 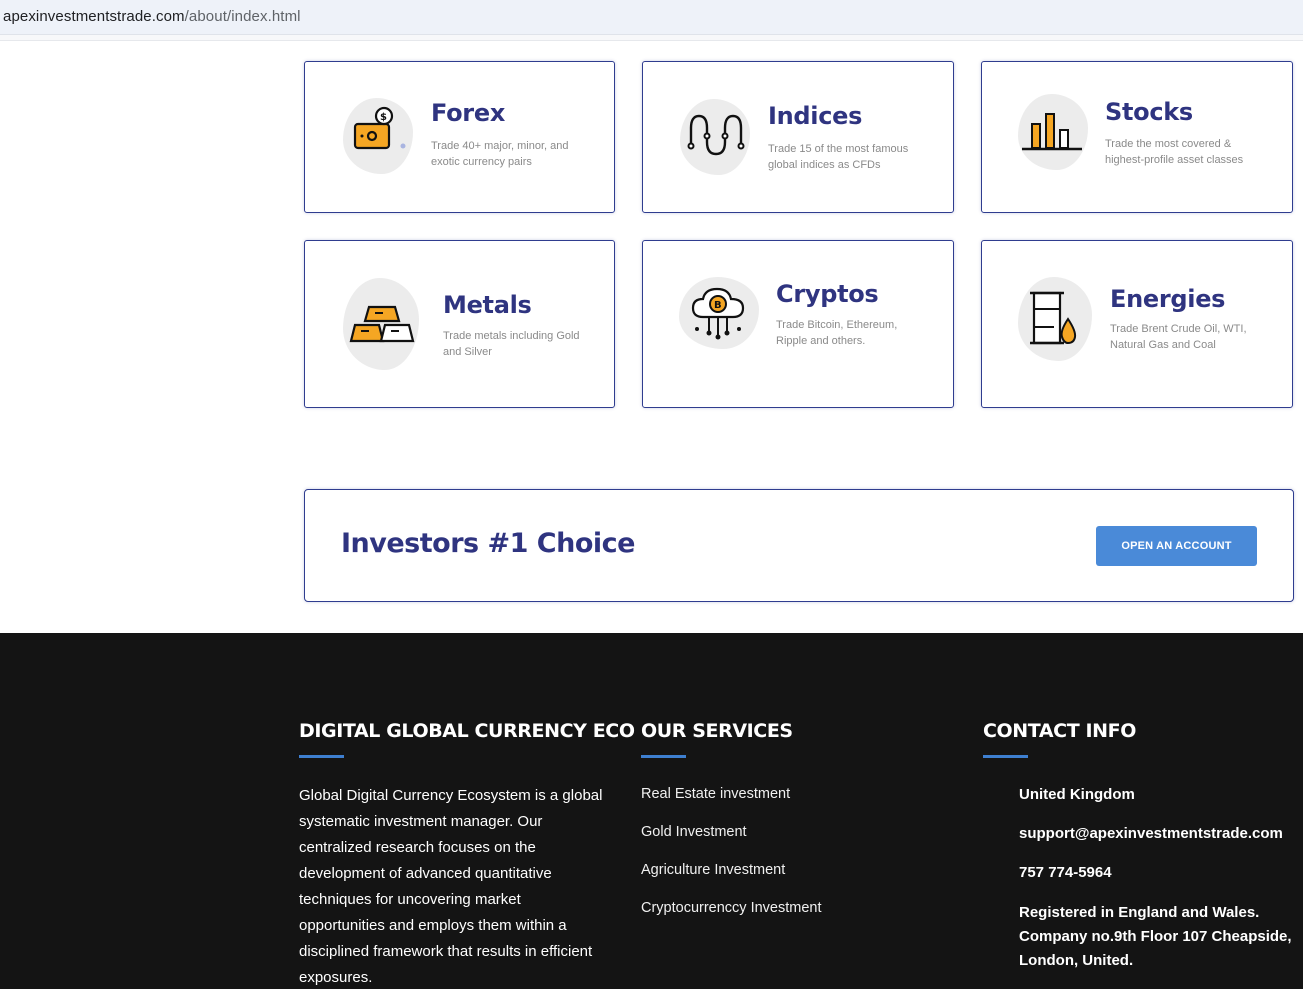 What do you see at coordinates (382, 324) in the screenshot?
I see `gold-bars-icon` at bounding box center [382, 324].